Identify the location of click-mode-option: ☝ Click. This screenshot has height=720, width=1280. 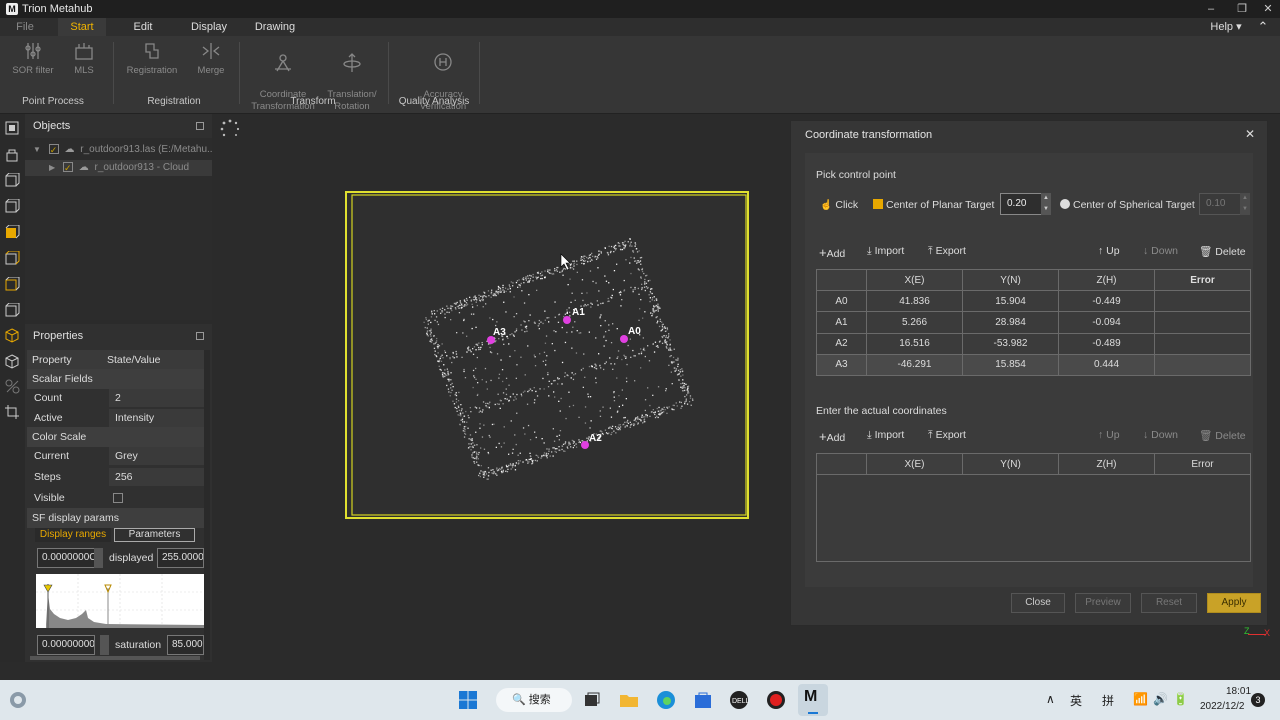
(839, 205).